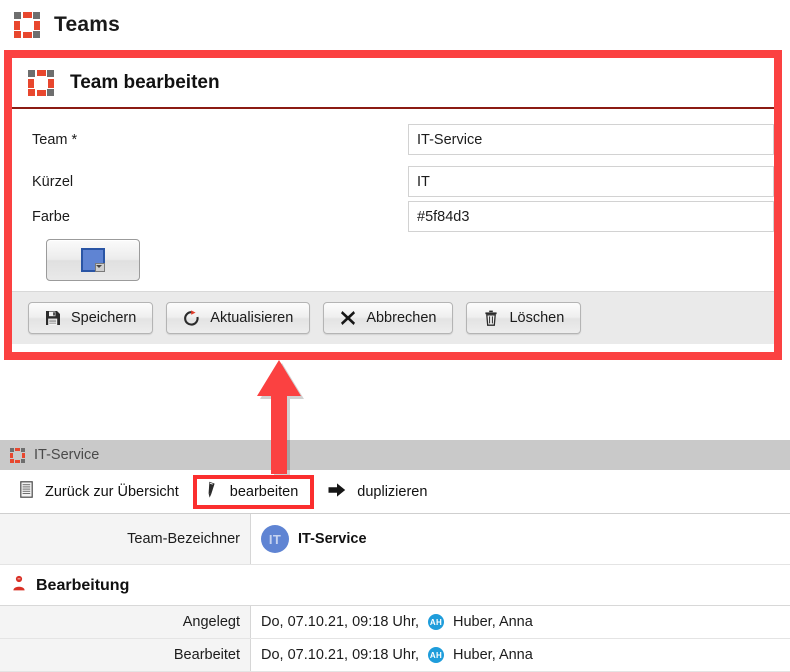 The width and height of the screenshot is (790, 672). What do you see at coordinates (491, 318) in the screenshot?
I see `trash-icon` at bounding box center [491, 318].